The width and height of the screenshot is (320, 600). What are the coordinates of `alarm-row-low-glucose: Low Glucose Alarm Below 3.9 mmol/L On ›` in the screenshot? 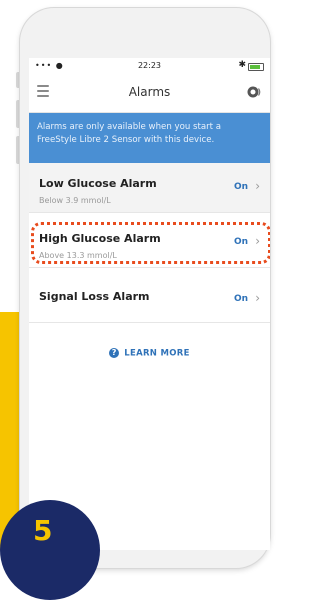 It's located at (149, 188).